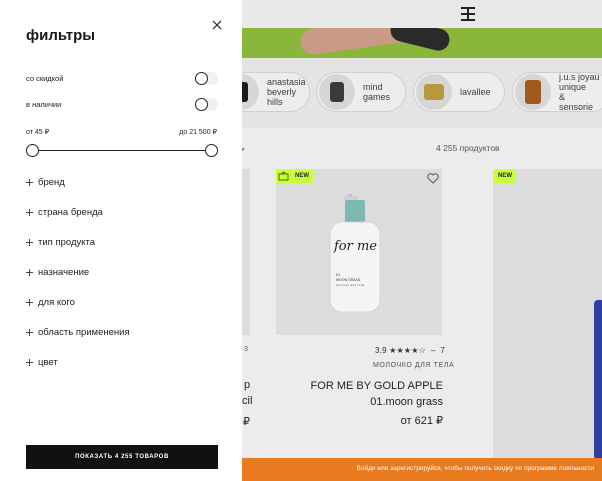 This screenshot has width=602, height=481. What do you see at coordinates (443, 350) in the screenshot?
I see `reviews-count: 7` at bounding box center [443, 350].